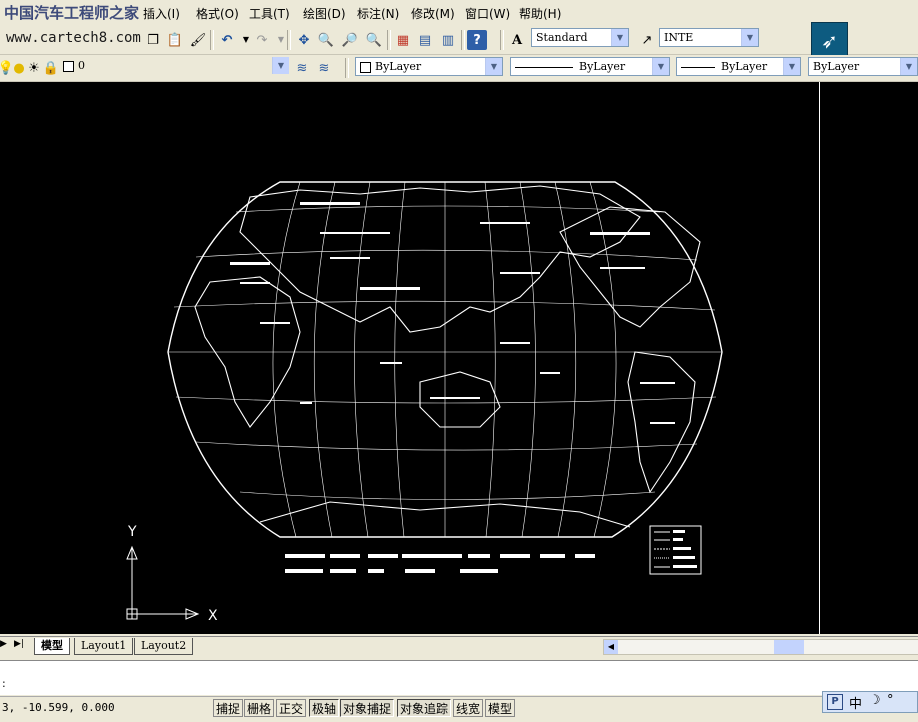  What do you see at coordinates (269, 13) in the screenshot?
I see `menu-tools: 工具(T)` at bounding box center [269, 13].